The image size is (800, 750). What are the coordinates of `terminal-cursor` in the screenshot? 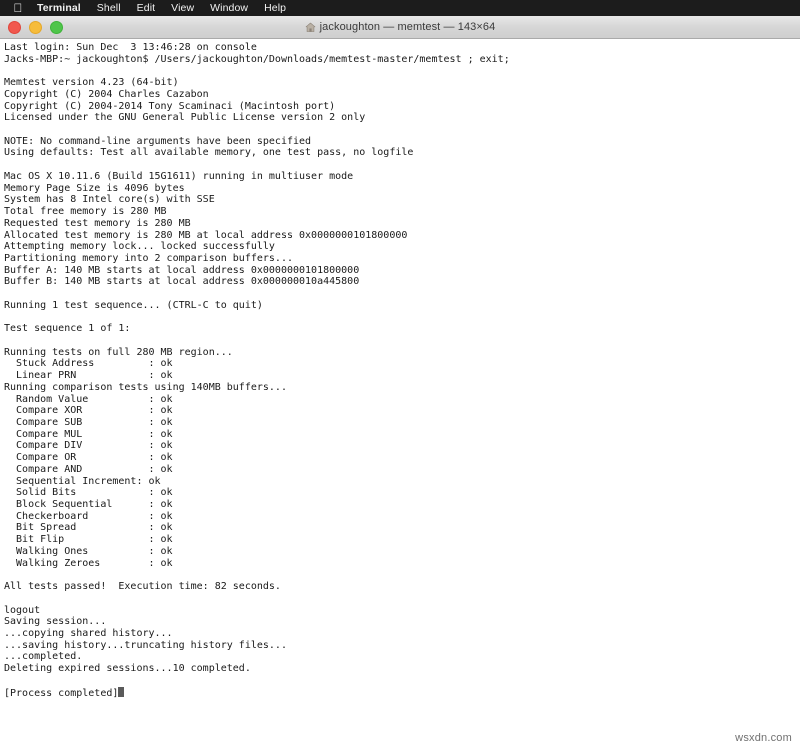 It's located at (121, 691).